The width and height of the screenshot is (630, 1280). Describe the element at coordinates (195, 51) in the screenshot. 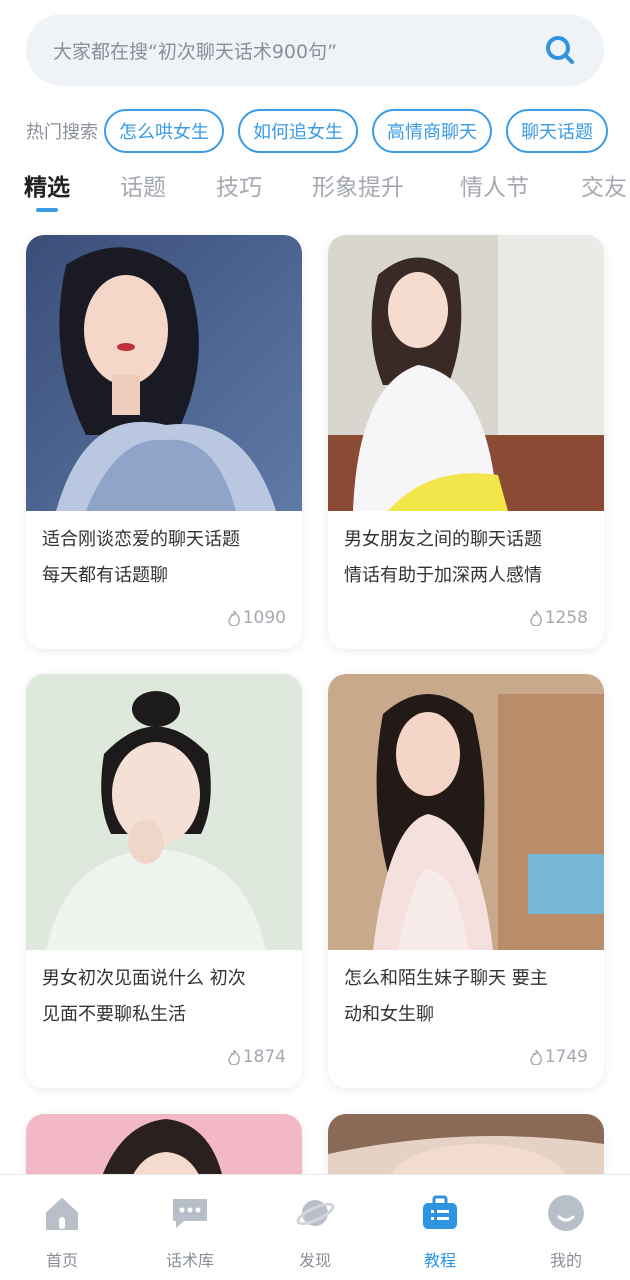

I see `search-placeholder: 大家都在搜“初次聊天话术900句”` at that location.